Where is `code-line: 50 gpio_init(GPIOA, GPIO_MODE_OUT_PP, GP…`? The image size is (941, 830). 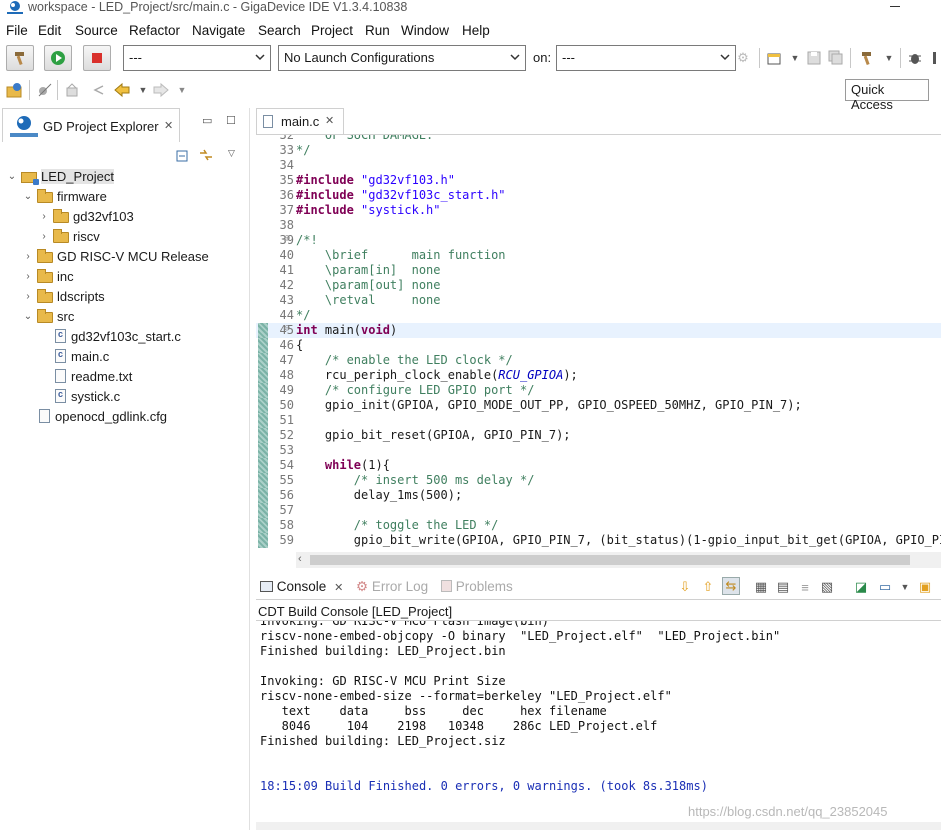
code-line: 50 gpio_init(GPIOA, GPIO_MODE_OUT_PP, GP… is located at coordinates (598, 405).